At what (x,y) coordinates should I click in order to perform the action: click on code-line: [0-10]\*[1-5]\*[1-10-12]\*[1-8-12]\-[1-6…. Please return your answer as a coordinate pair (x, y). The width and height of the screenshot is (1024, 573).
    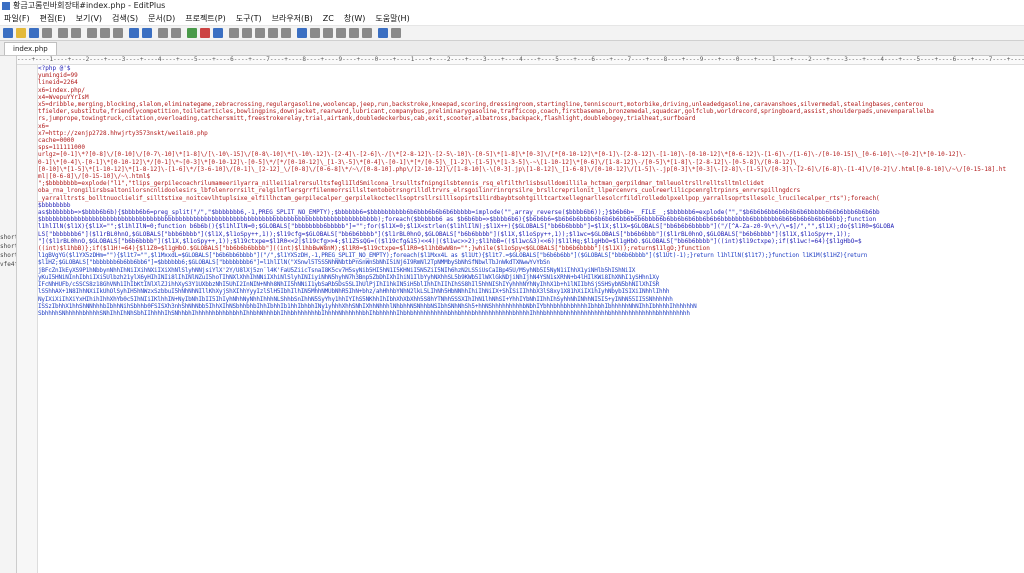
    Looking at the image, I should click on (522, 169).